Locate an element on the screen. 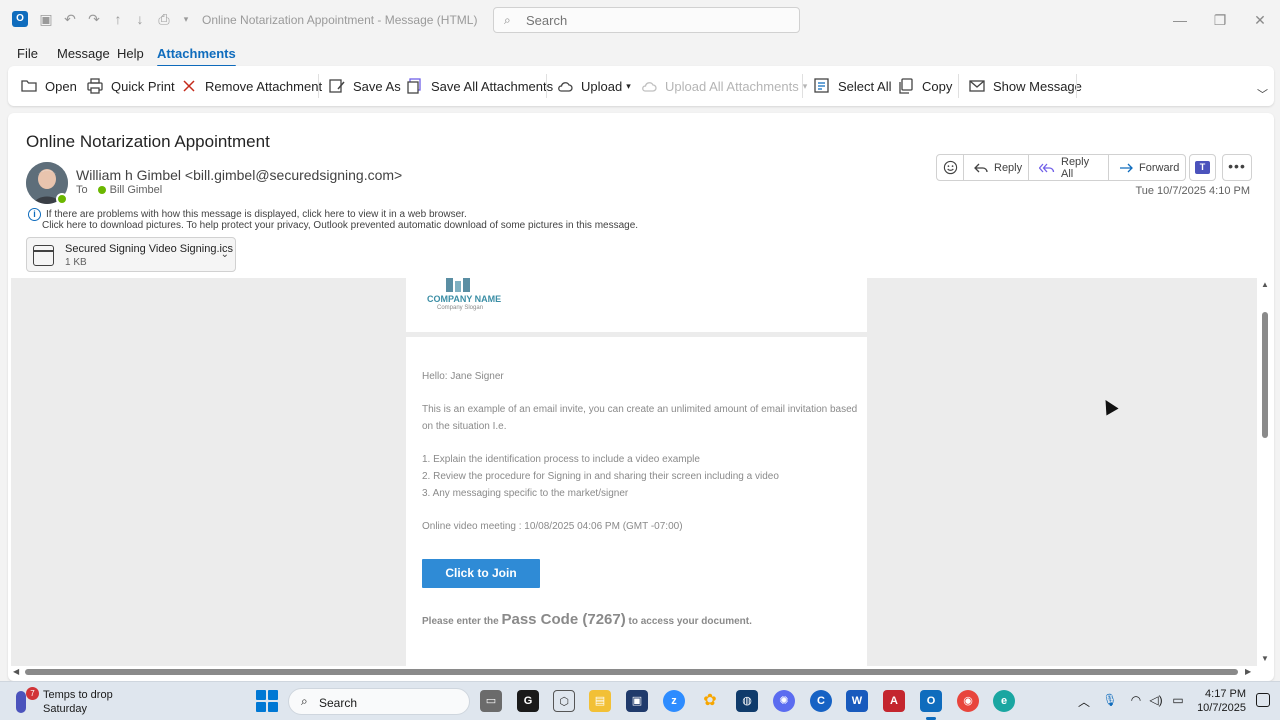  search-icon: ⌕ is located at coordinates (507, 20).